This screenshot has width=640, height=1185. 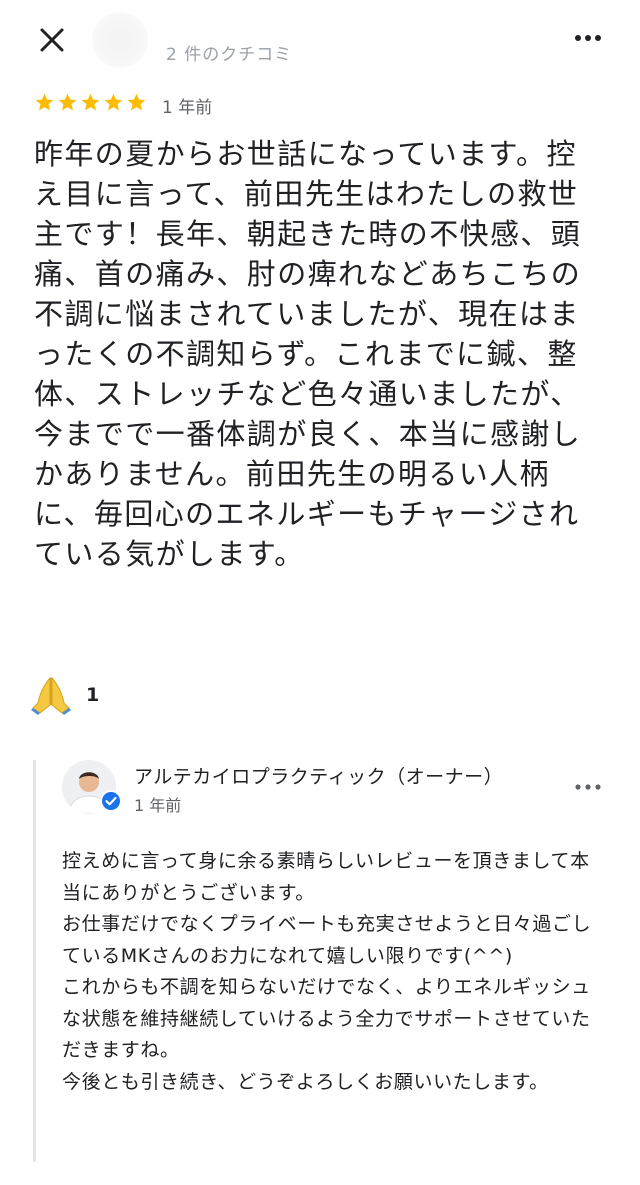 I want to click on verified-owner-badge, so click(x=111, y=801).